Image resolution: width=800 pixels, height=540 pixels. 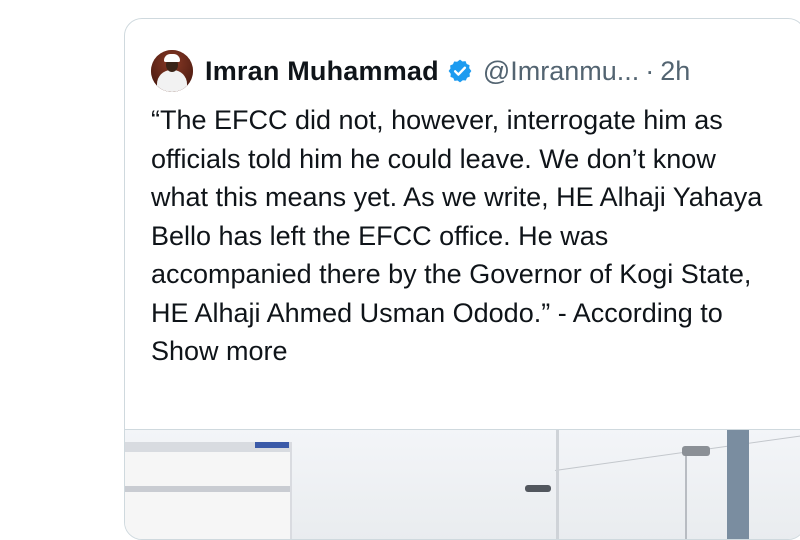 I want to click on building-ledge, so click(x=207, y=489).